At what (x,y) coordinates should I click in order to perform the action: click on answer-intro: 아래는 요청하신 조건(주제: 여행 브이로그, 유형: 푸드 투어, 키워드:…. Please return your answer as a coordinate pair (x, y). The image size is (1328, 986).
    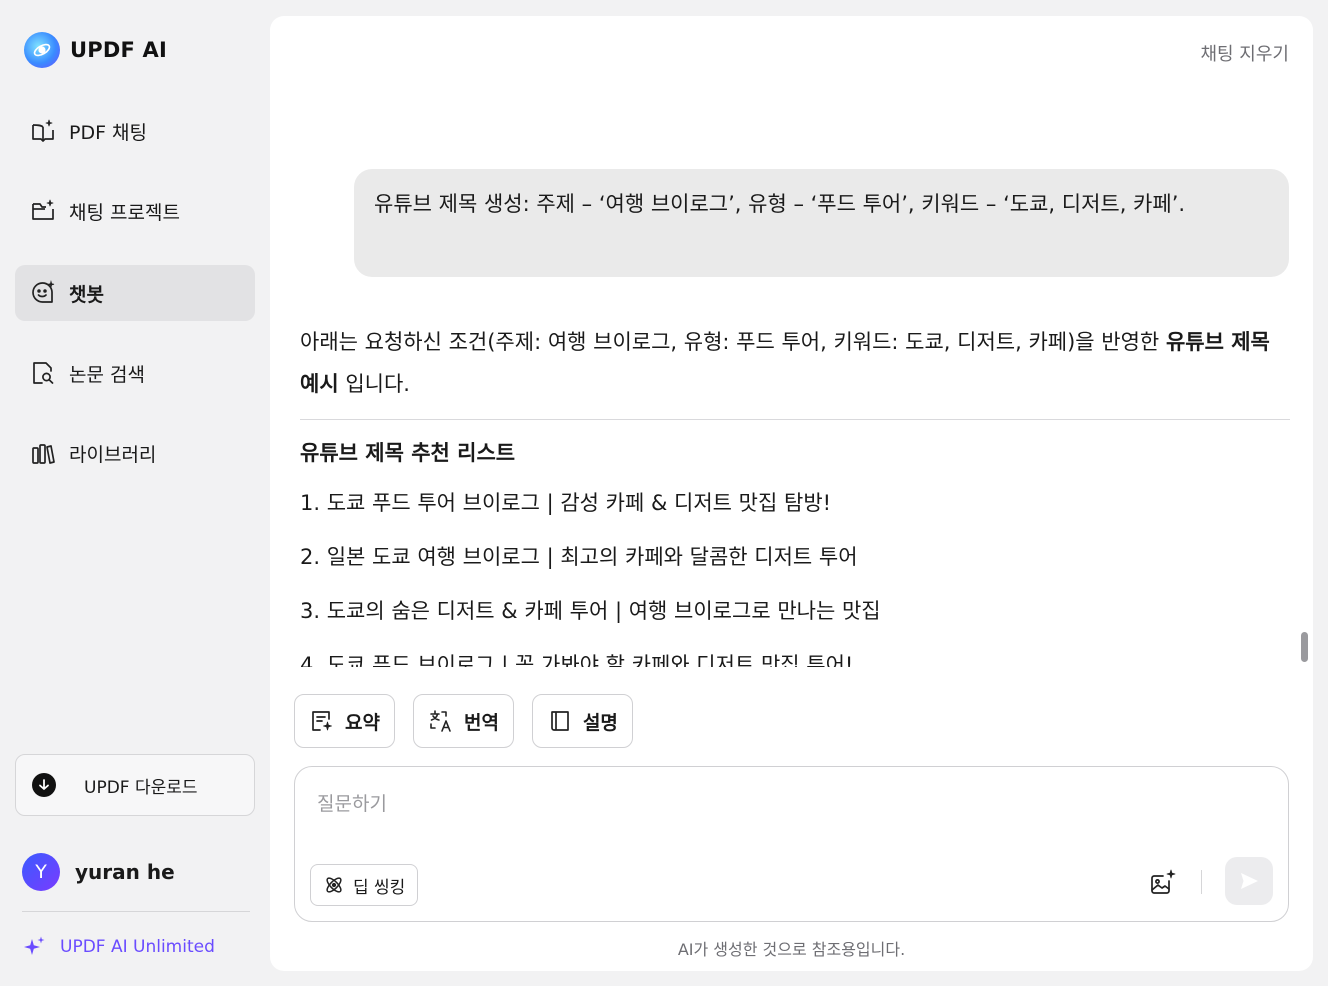
    Looking at the image, I should click on (795, 363).